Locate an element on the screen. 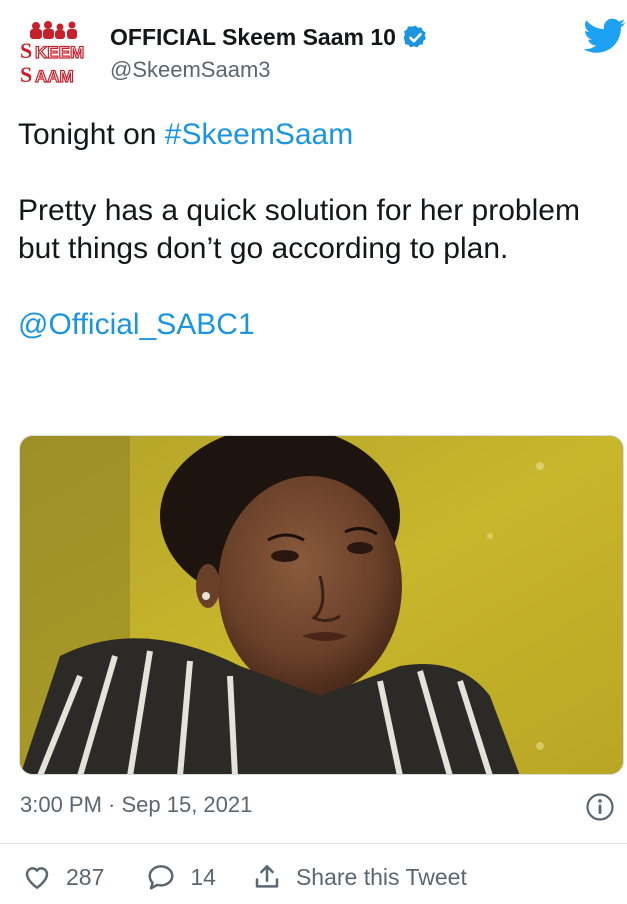  divider is located at coordinates (313, 843).